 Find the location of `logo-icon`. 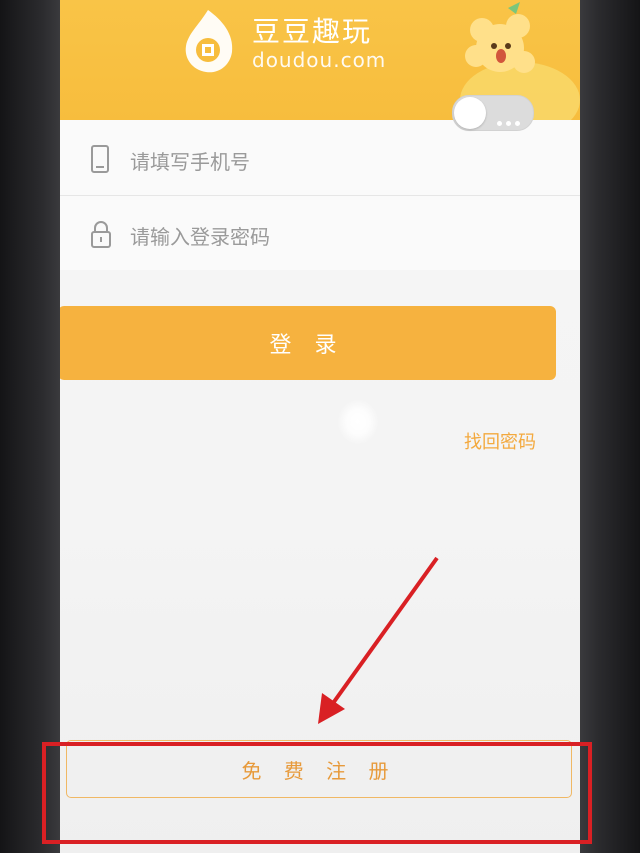

logo-icon is located at coordinates (209, 41).